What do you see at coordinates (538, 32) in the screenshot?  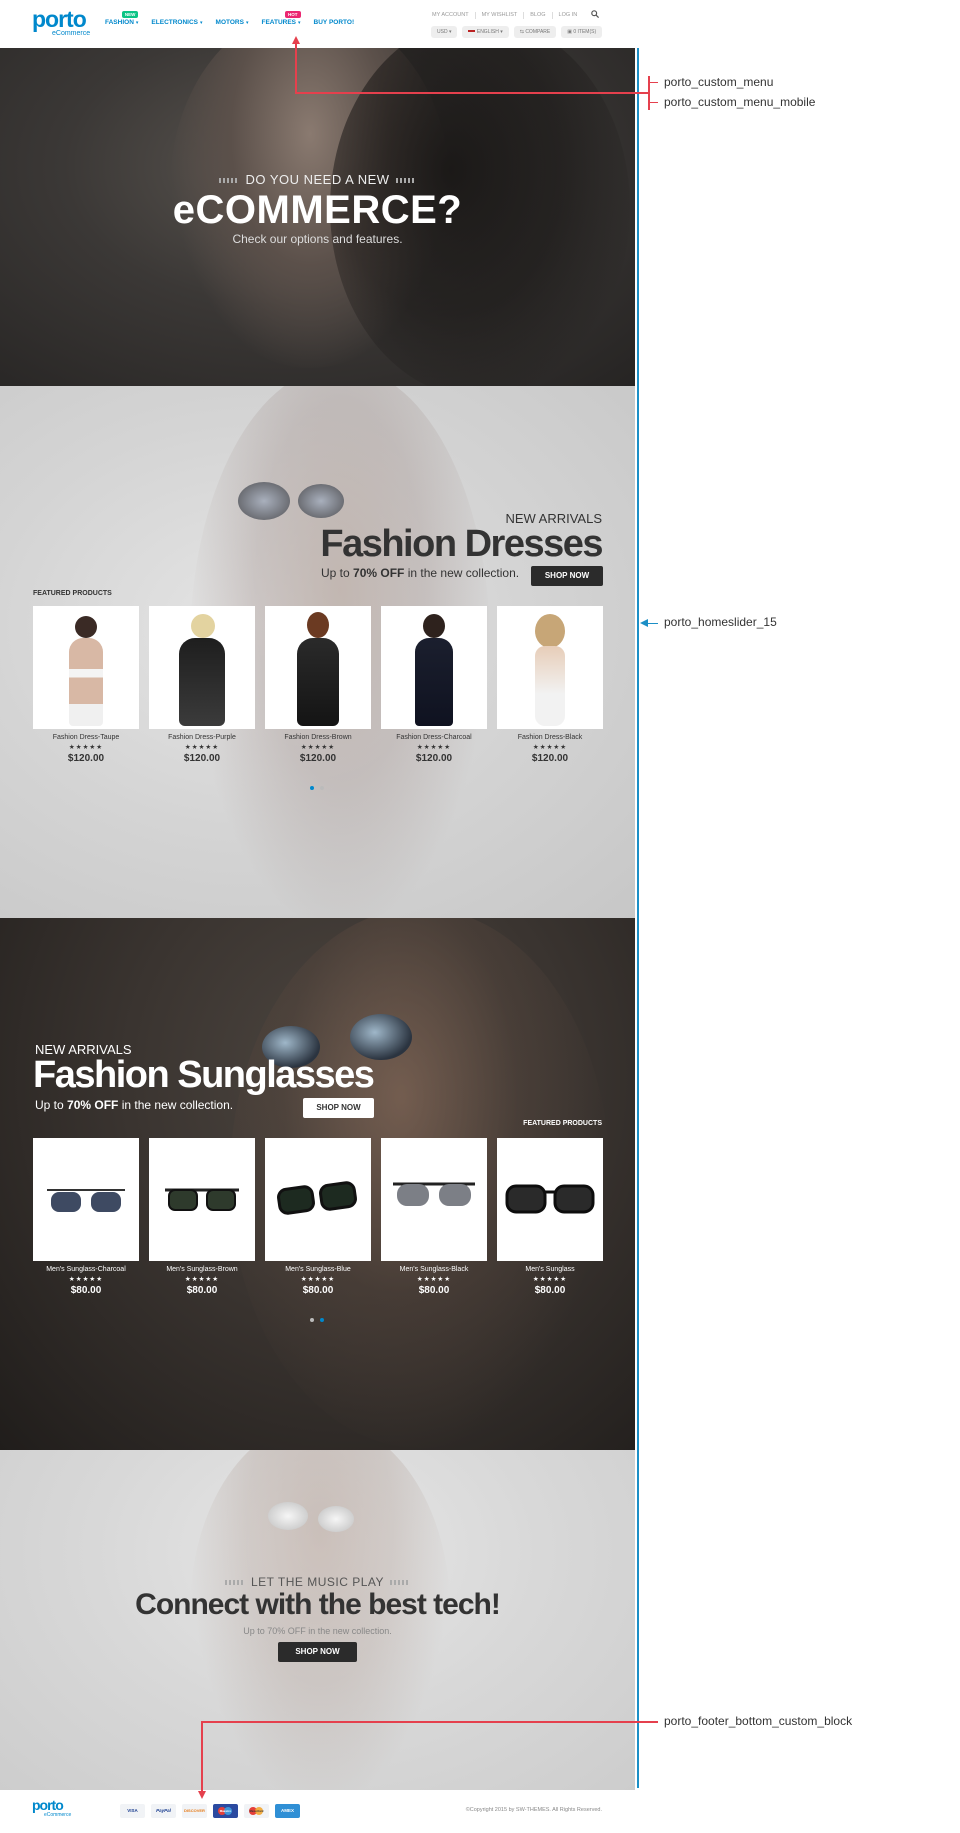 I see `compare-label: COMPARE` at bounding box center [538, 32].